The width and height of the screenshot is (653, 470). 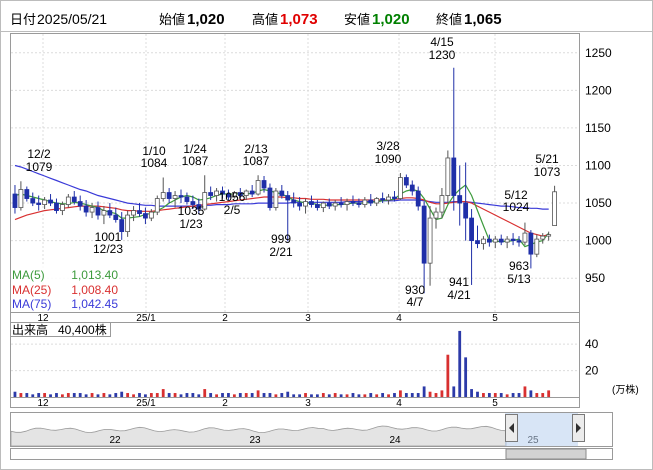 What do you see at coordinates (191, 211) in the screenshot?
I see `annotation-value: 1035` at bounding box center [191, 211].